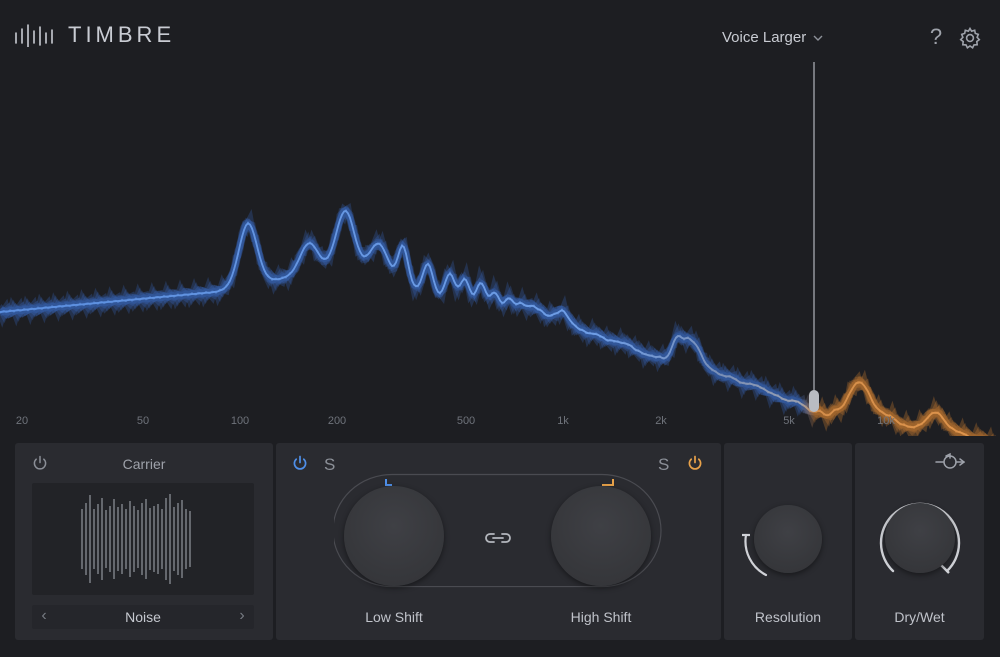 The image size is (1000, 657). Describe the element at coordinates (818, 37) in the screenshot. I see `chevron-down-icon` at that location.